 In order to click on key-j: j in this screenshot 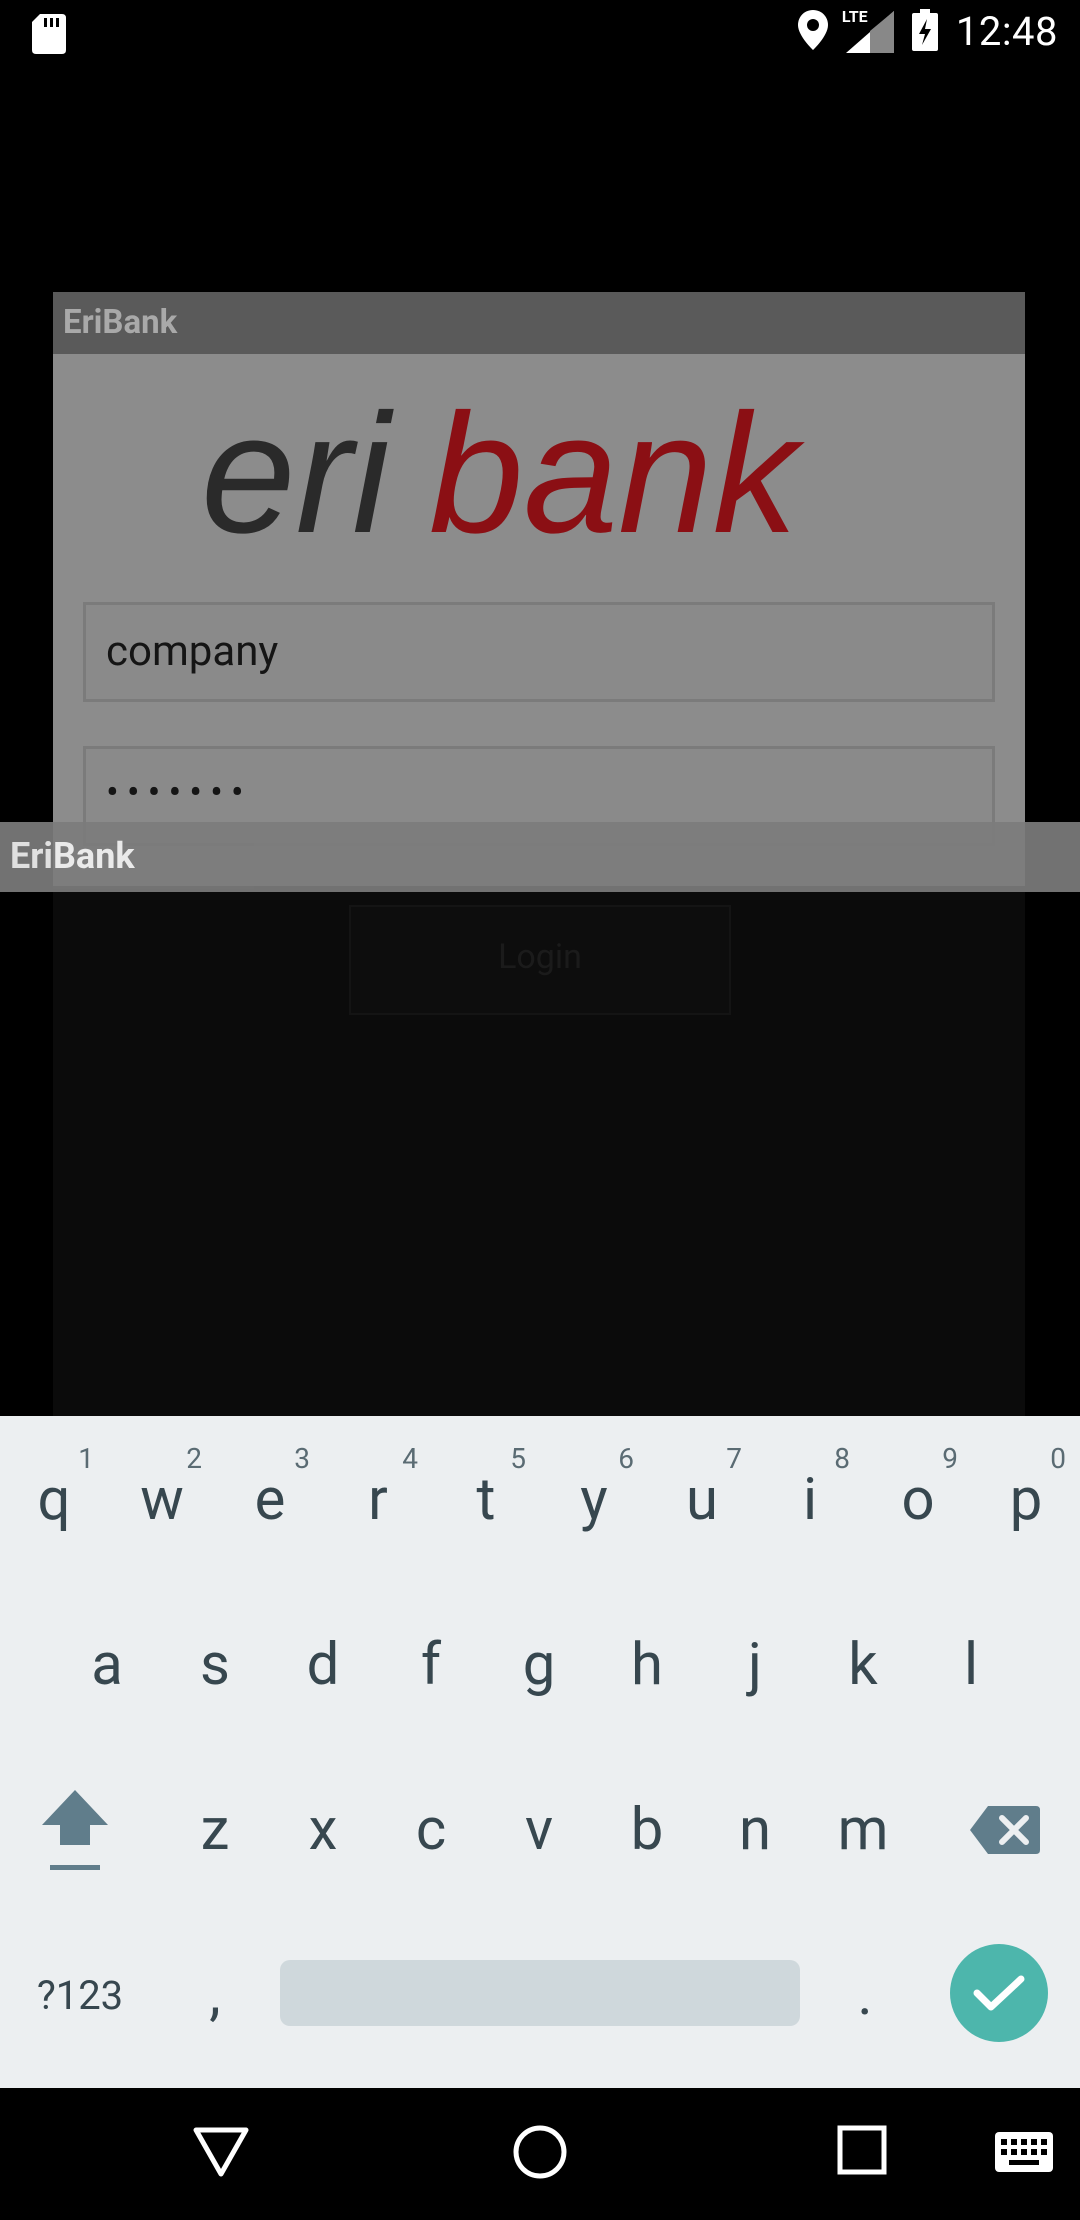, I will do `click(755, 1665)`.